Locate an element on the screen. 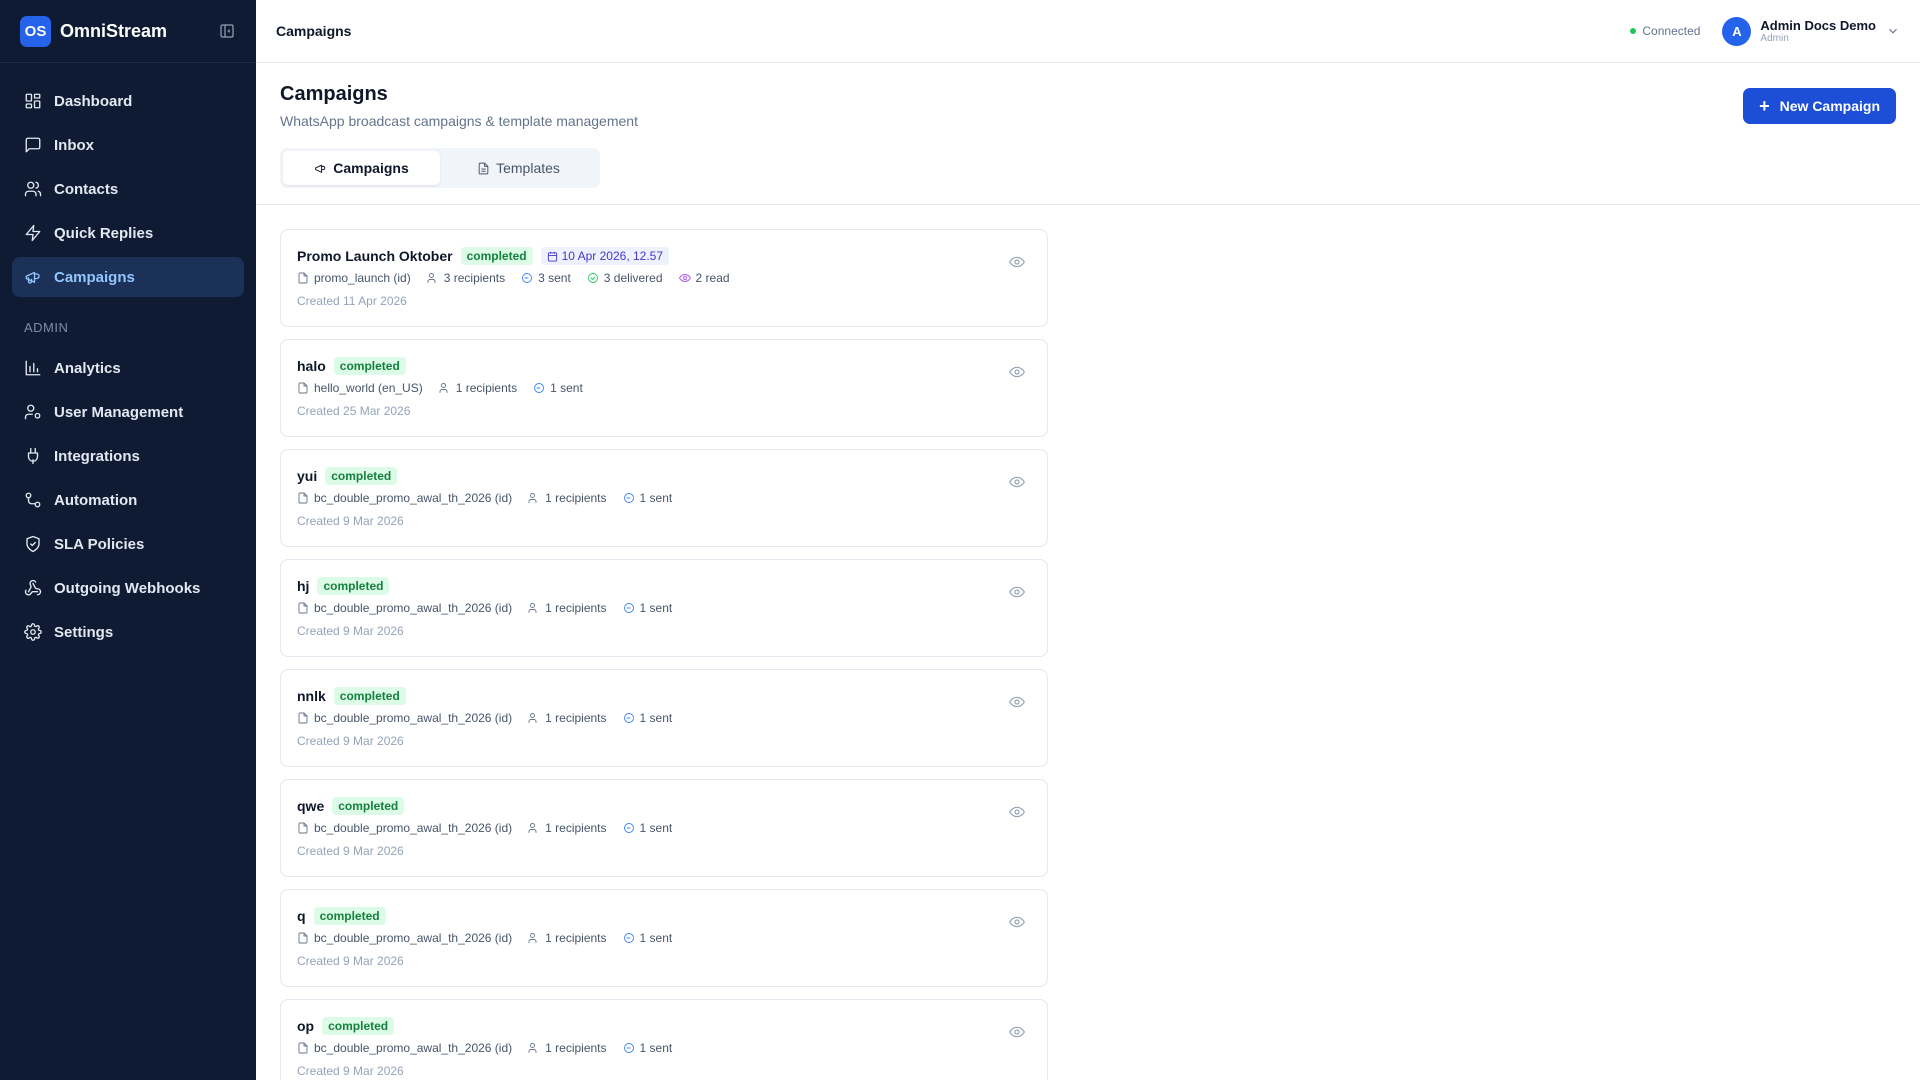 The width and height of the screenshot is (1920, 1080). new-campaign-button: + New Campaign is located at coordinates (1819, 106).